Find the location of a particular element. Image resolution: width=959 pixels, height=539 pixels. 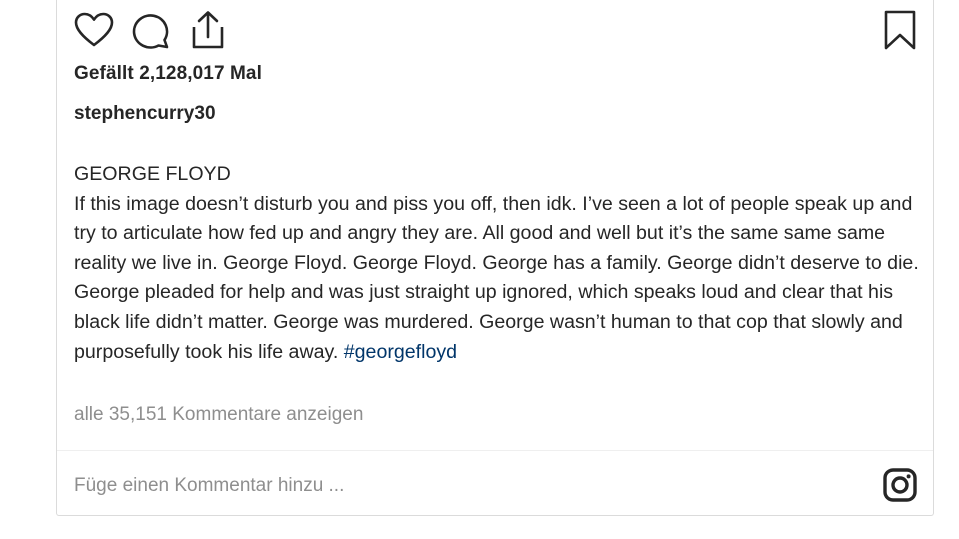

save-button is located at coordinates (900, 30).